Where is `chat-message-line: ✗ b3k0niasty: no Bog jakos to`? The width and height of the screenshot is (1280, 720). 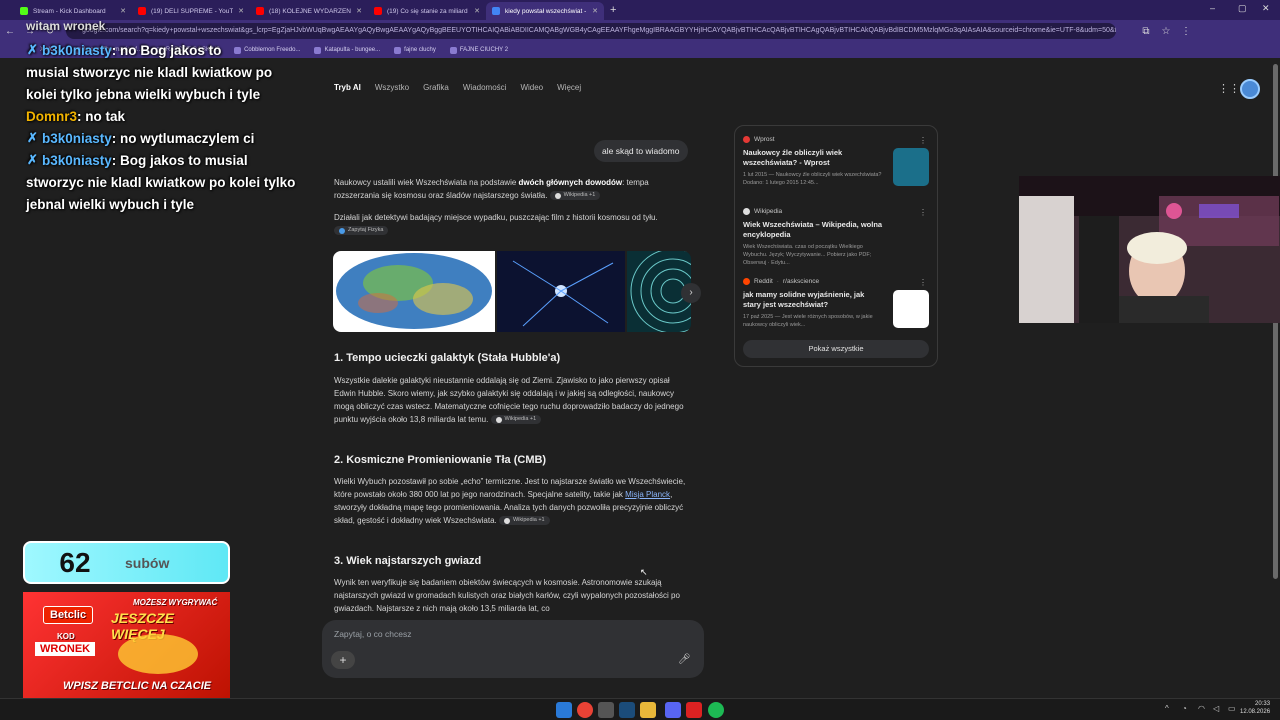
chat-message-line: ✗ b3k0niasty: no Bog jakos to is located at coordinates (155, 51).